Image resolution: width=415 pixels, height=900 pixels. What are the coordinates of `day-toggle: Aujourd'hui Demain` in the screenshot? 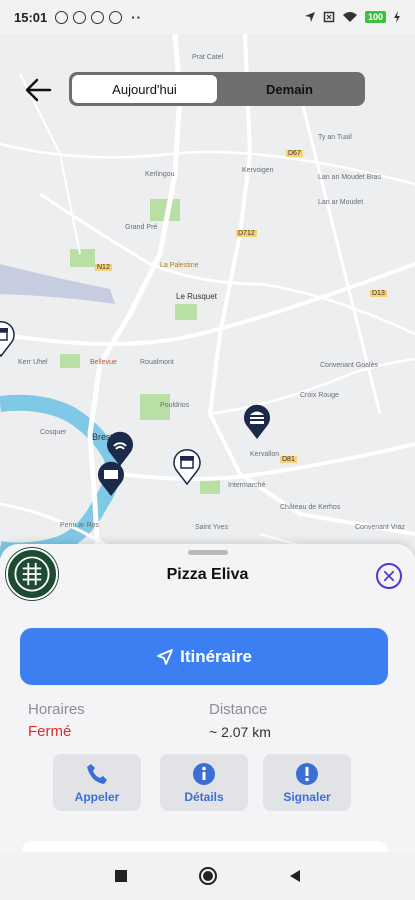 It's located at (217, 89).